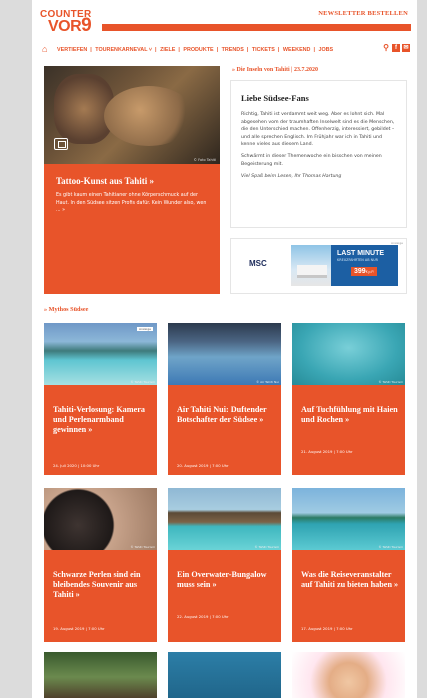 This screenshot has height=698, width=427. I want to click on nav-item-tourenkarneval: TOURENKARNEVAL ˅, so click(123, 50).